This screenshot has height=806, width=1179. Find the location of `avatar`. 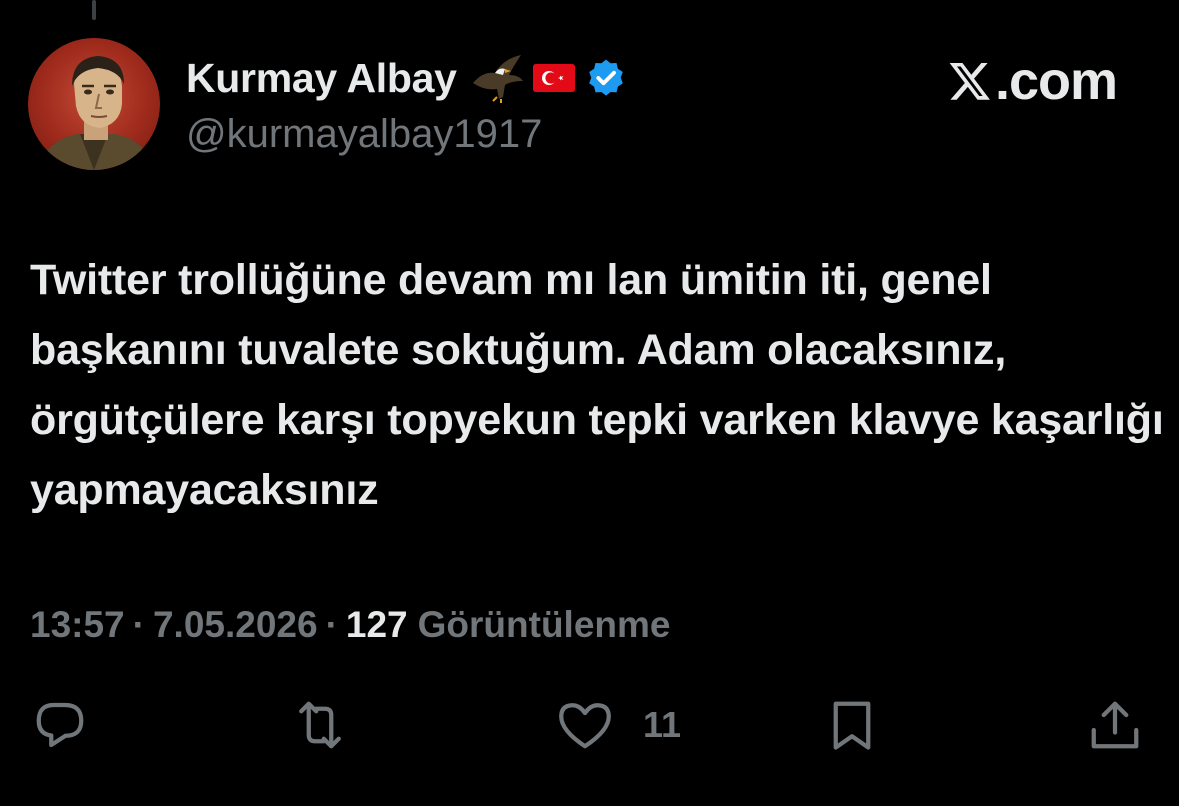

avatar is located at coordinates (94, 104).